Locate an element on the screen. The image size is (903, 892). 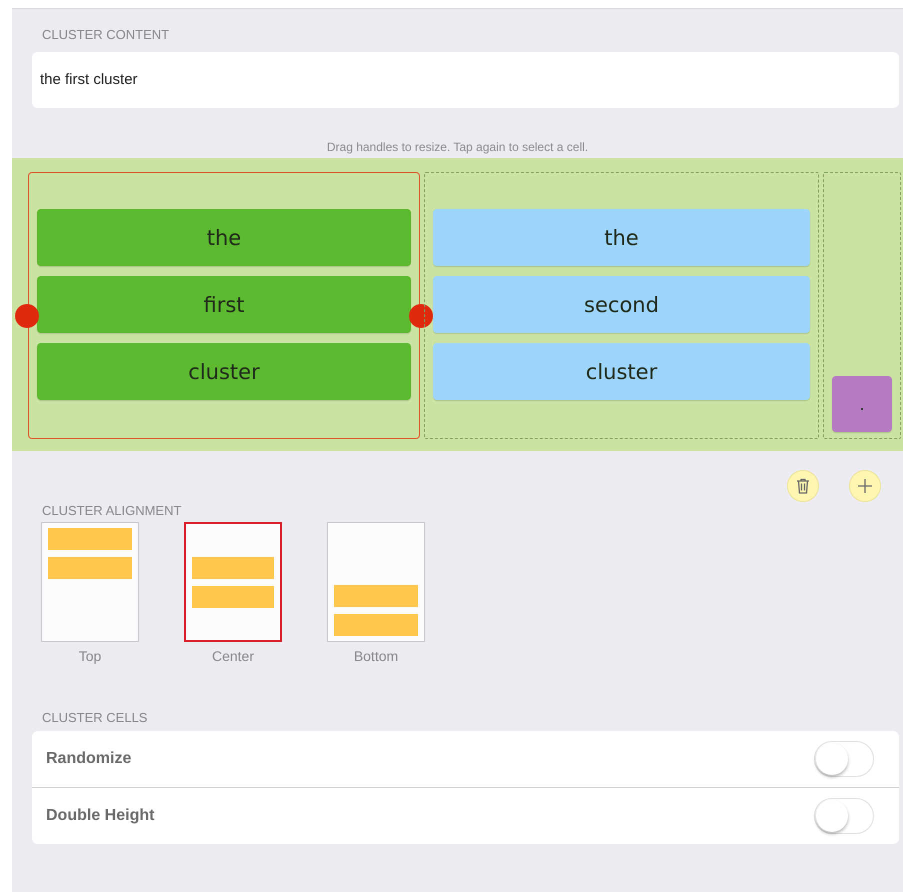
cluster-cell: . is located at coordinates (862, 305).